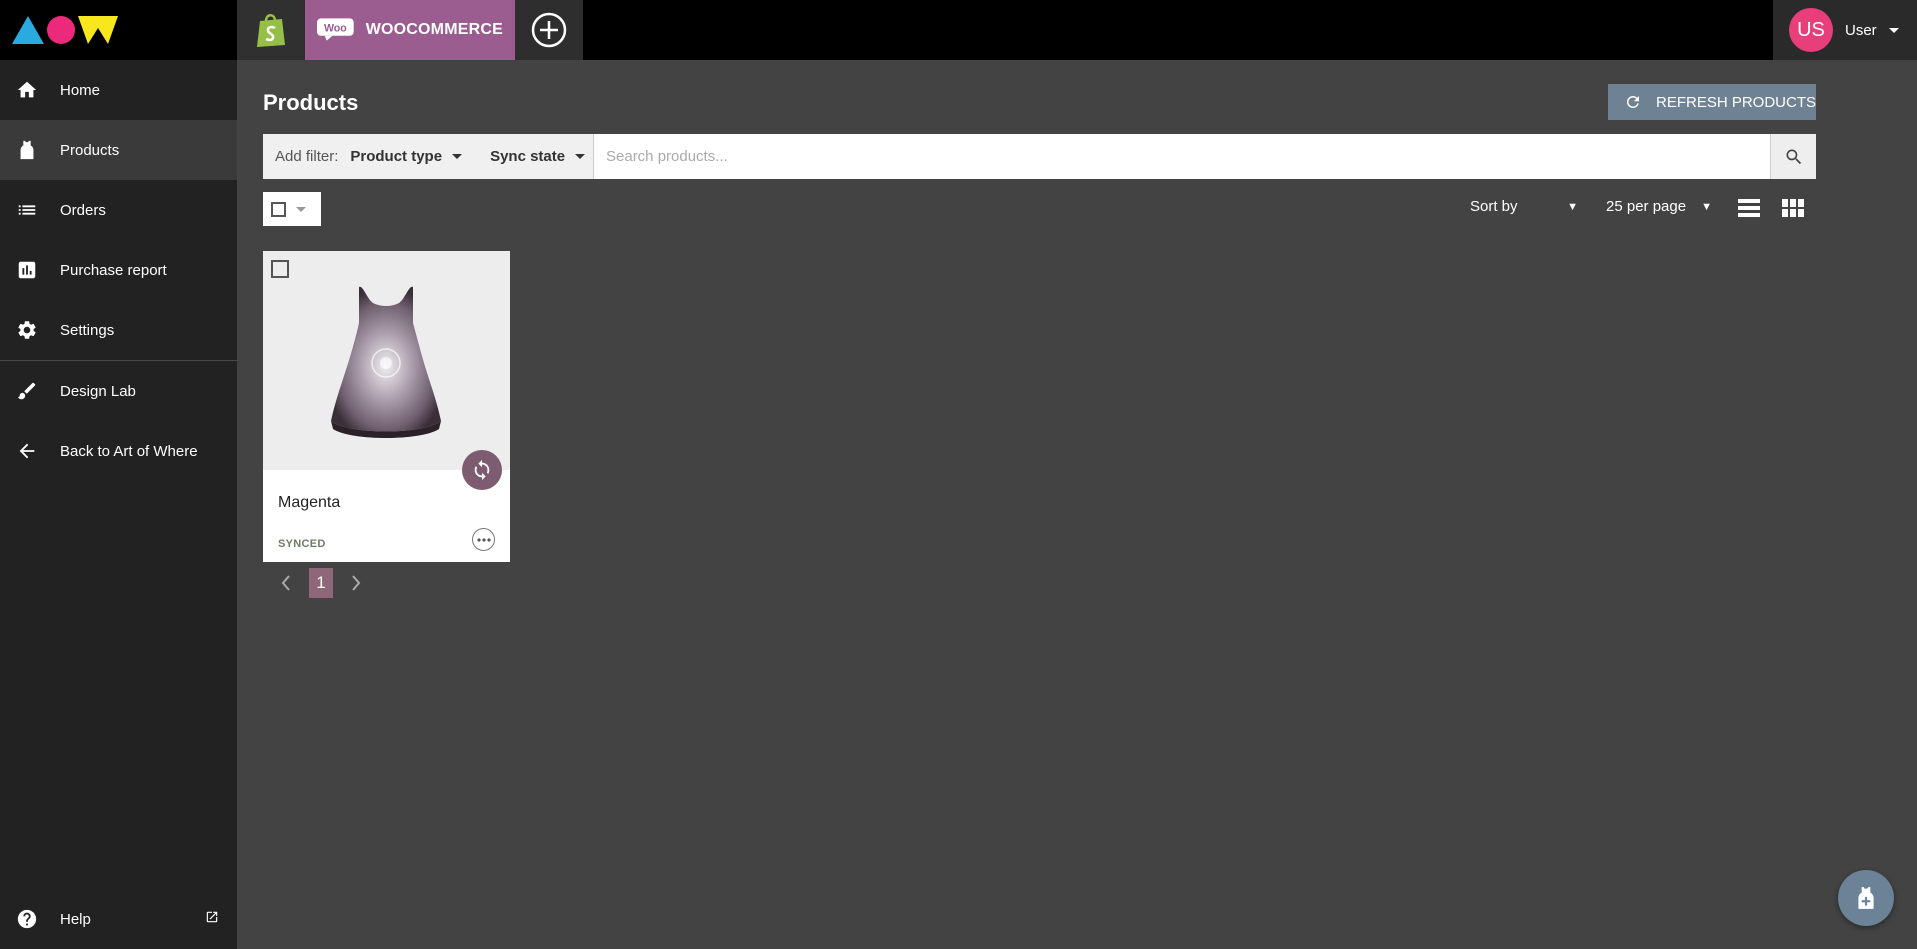  What do you see at coordinates (90, 150) in the screenshot?
I see `sidebar-item-label: Products` at bounding box center [90, 150].